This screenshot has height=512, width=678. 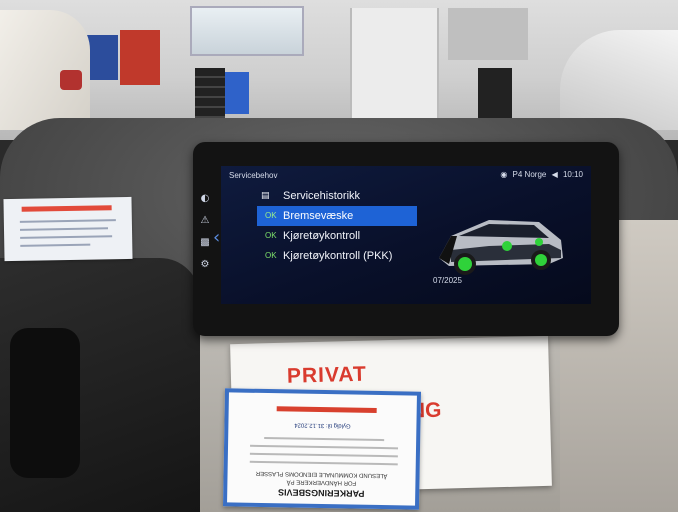 What do you see at coordinates (394, 65) in the screenshot?
I see `garage-door` at bounding box center [394, 65].